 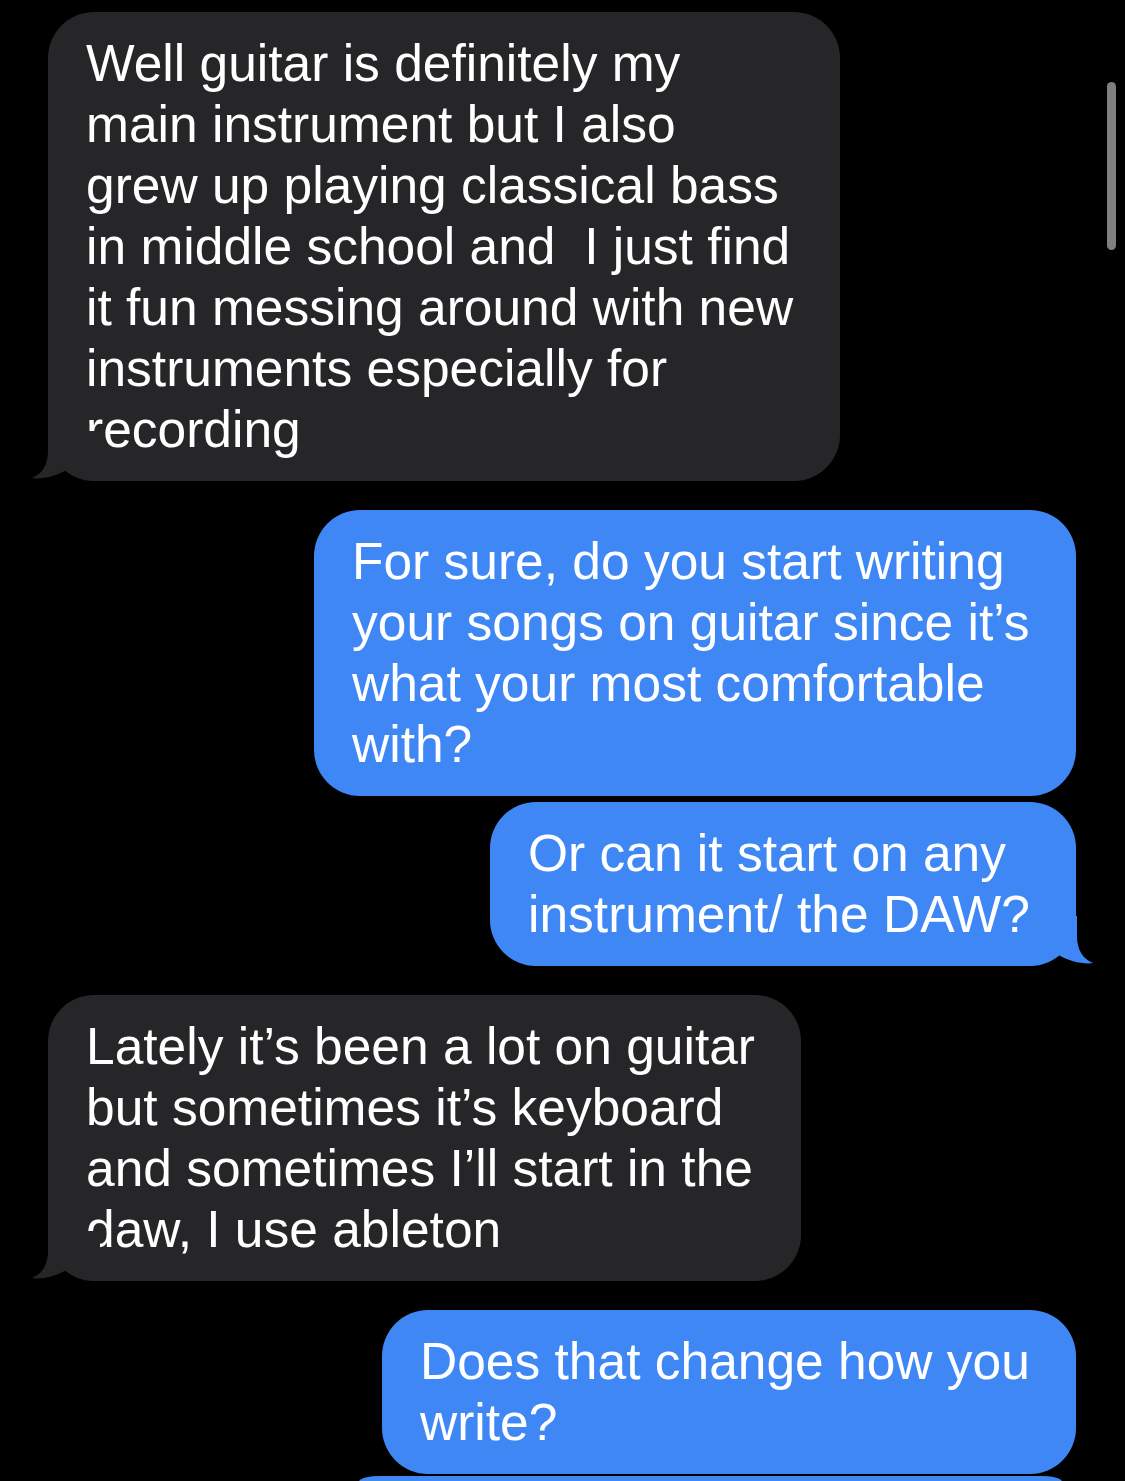 I want to click on sent-message: Does that change how you write?, so click(x=729, y=1392).